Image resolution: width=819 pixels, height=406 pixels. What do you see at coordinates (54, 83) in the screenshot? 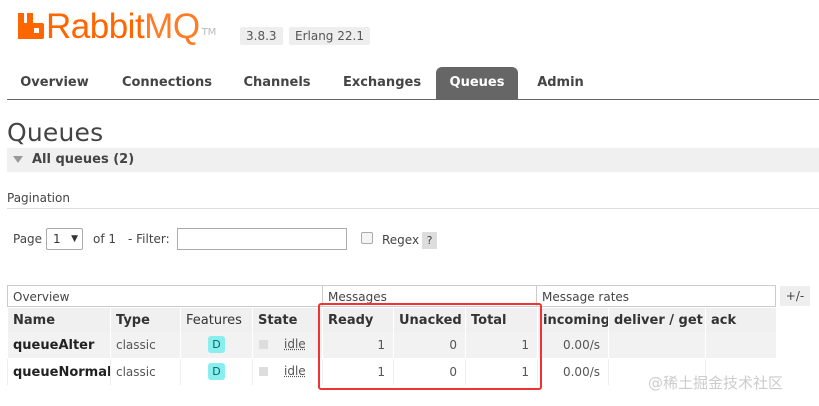
I see `tab-overview: Overview` at bounding box center [54, 83].